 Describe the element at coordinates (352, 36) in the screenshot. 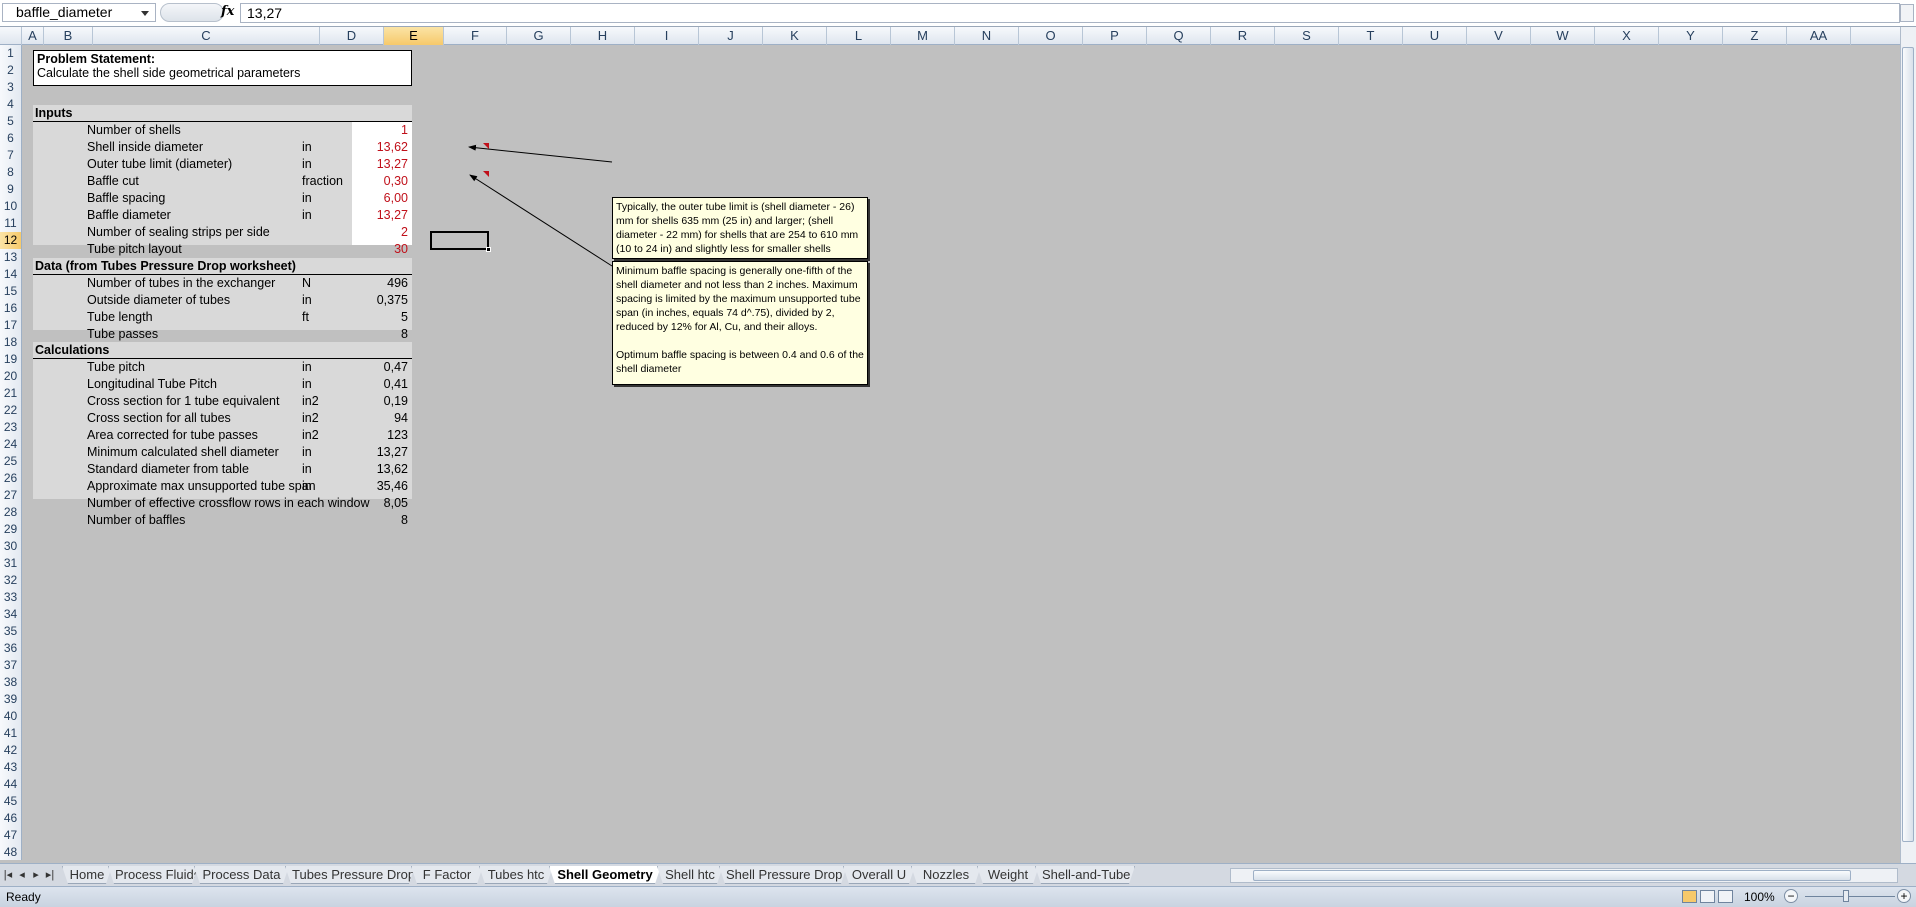

I see `column-header: D` at that location.